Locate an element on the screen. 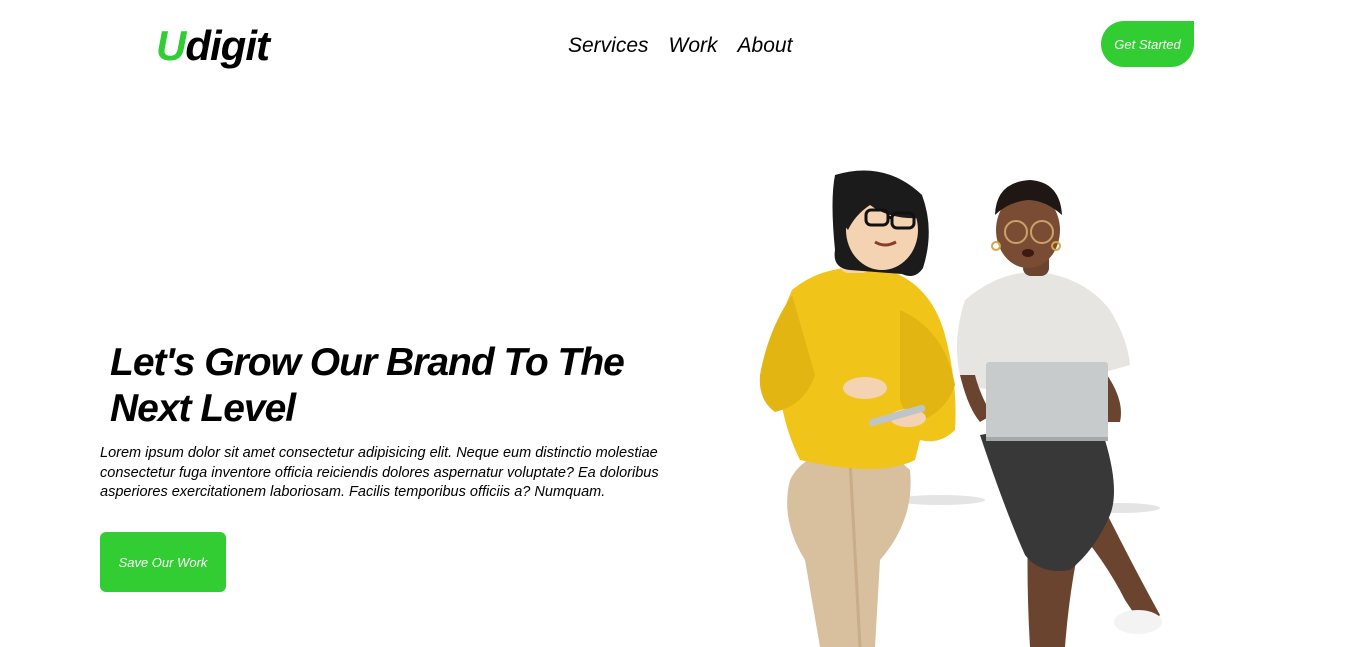 The height and width of the screenshot is (647, 1350). nav-link-about: About is located at coordinates (765, 46).